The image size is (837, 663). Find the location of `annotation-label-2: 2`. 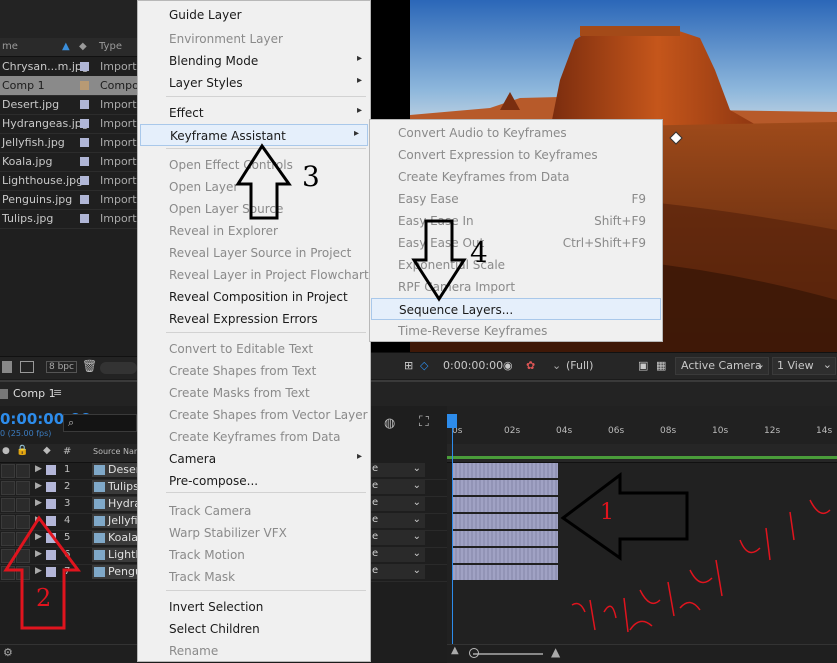

annotation-label-2: 2 is located at coordinates (44, 598).